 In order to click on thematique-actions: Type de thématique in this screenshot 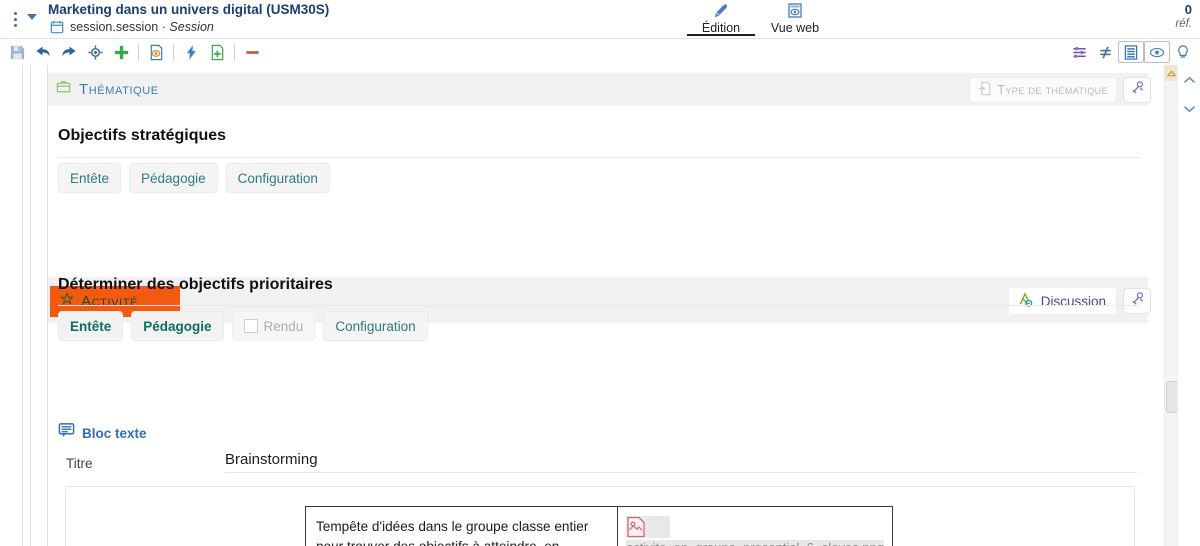, I will do `click(1060, 90)`.